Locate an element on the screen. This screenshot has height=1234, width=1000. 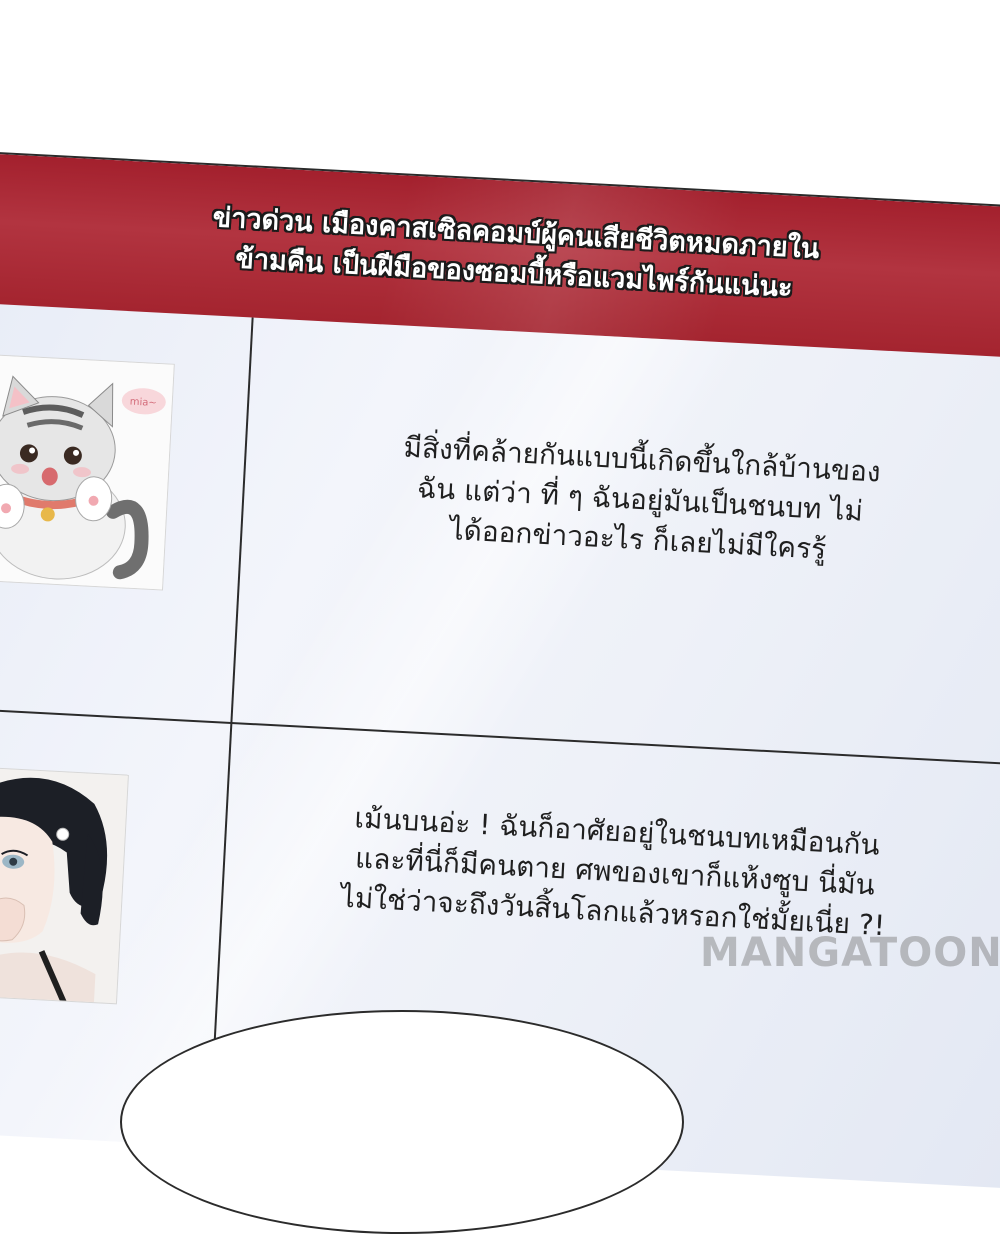
girl-icon is located at coordinates (64, 886).